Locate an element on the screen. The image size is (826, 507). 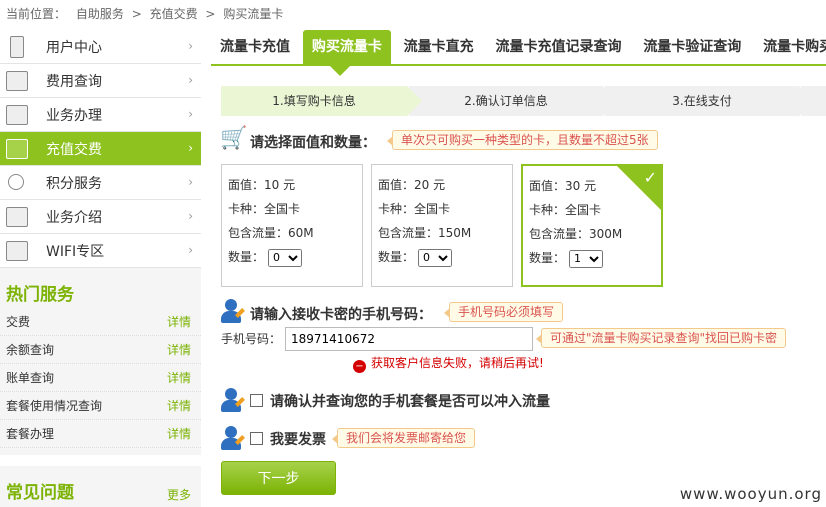
denomination-tip: 单次只可购买一种类型的卡，且数量不超过5张 is located at coordinates (522, 140).